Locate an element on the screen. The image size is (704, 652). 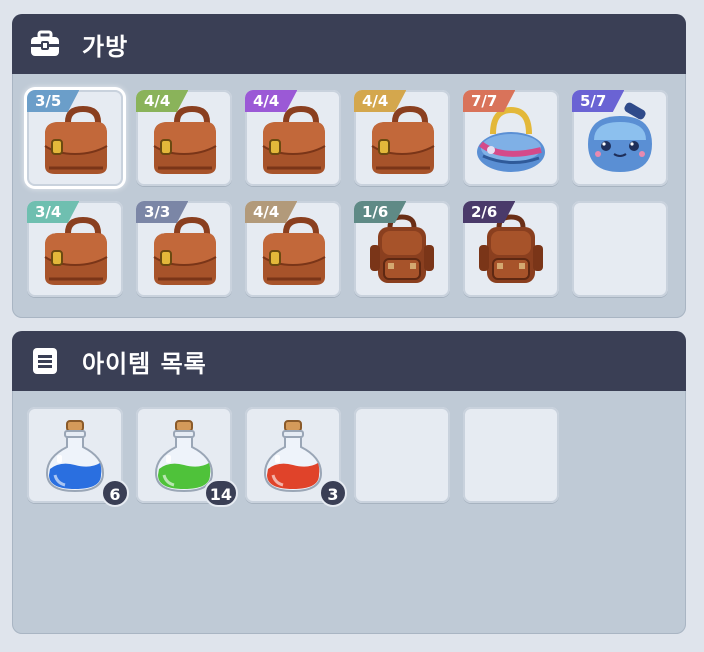
item-count-badge: 14 is located at coordinates (220, 493).